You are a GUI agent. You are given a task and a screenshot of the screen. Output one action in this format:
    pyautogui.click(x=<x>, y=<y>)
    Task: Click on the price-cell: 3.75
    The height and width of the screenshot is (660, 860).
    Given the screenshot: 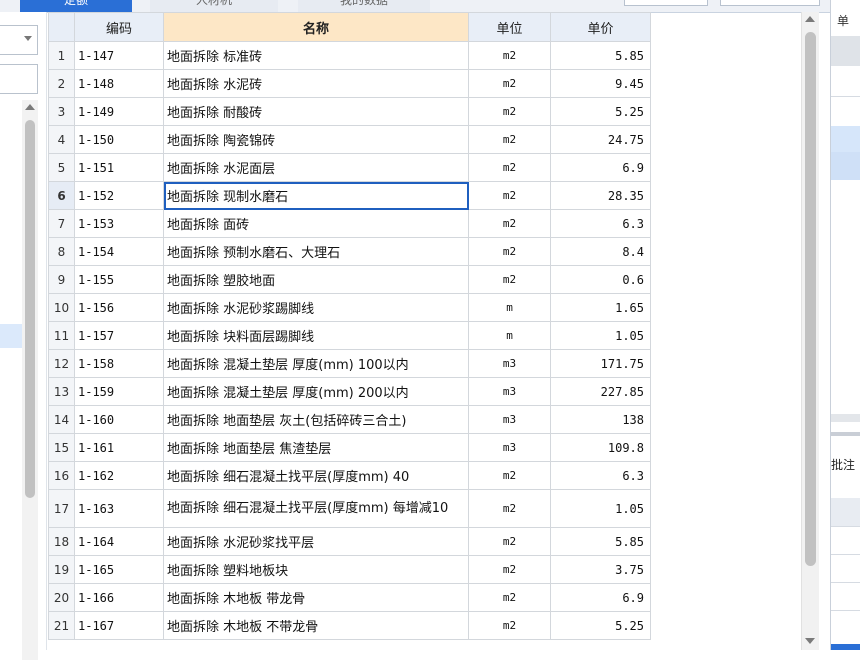 What is the action you would take?
    pyautogui.click(x=600, y=569)
    